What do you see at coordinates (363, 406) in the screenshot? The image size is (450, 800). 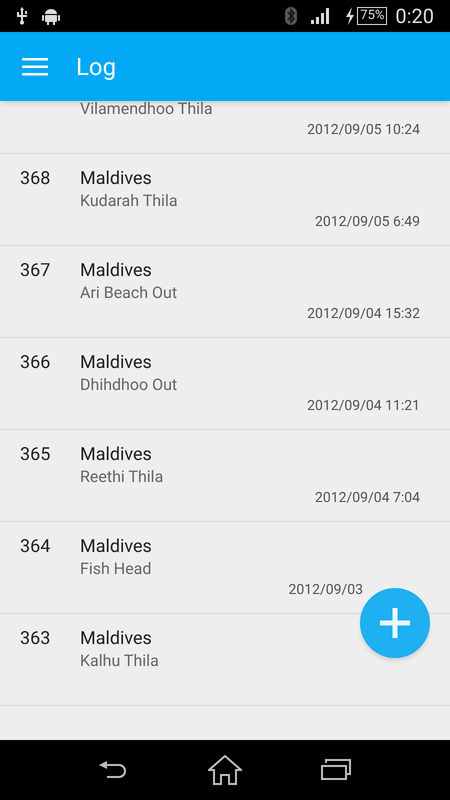 I see `date-label: 2012/09/04 11:21` at bounding box center [363, 406].